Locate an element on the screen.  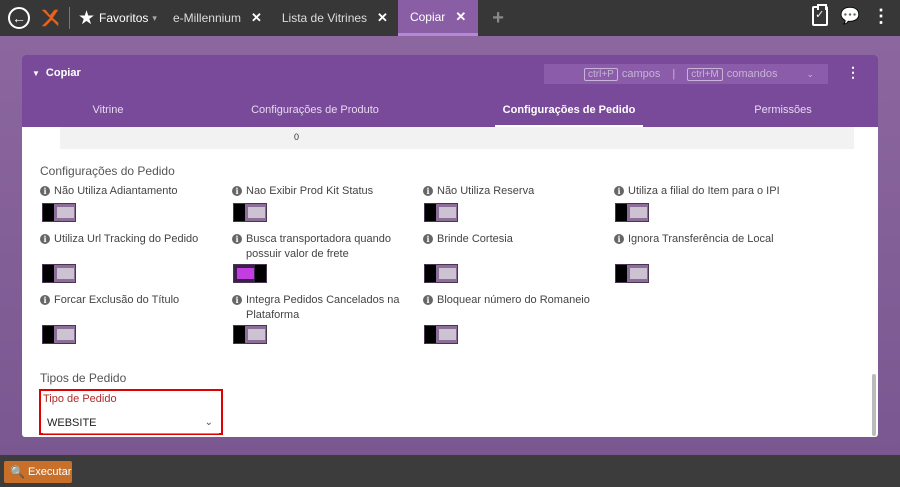
order-types-title: Tipos de Pedido is located at coordinates (83, 378).